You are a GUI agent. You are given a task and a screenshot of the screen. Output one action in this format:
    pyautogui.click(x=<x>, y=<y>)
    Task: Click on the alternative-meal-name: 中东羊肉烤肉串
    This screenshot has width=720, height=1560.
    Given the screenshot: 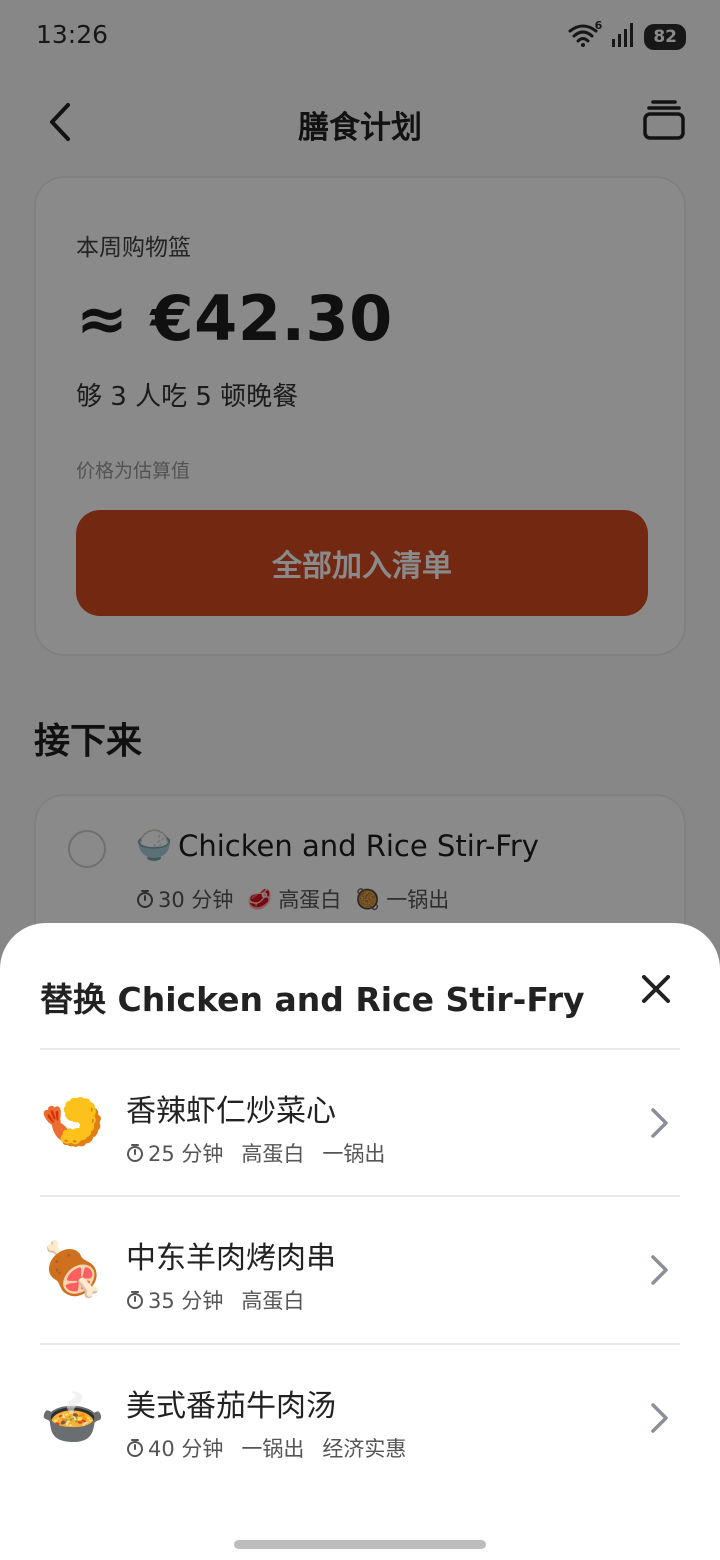 What is the action you would take?
    pyautogui.click(x=231, y=1258)
    